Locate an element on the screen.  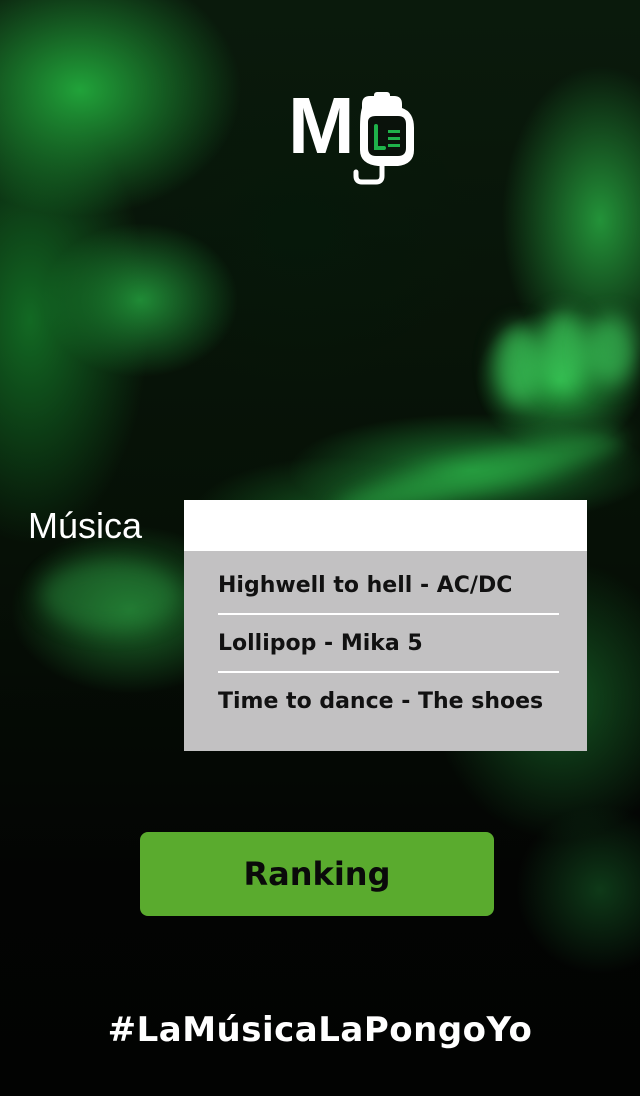
music-search-input is located at coordinates (385, 525).